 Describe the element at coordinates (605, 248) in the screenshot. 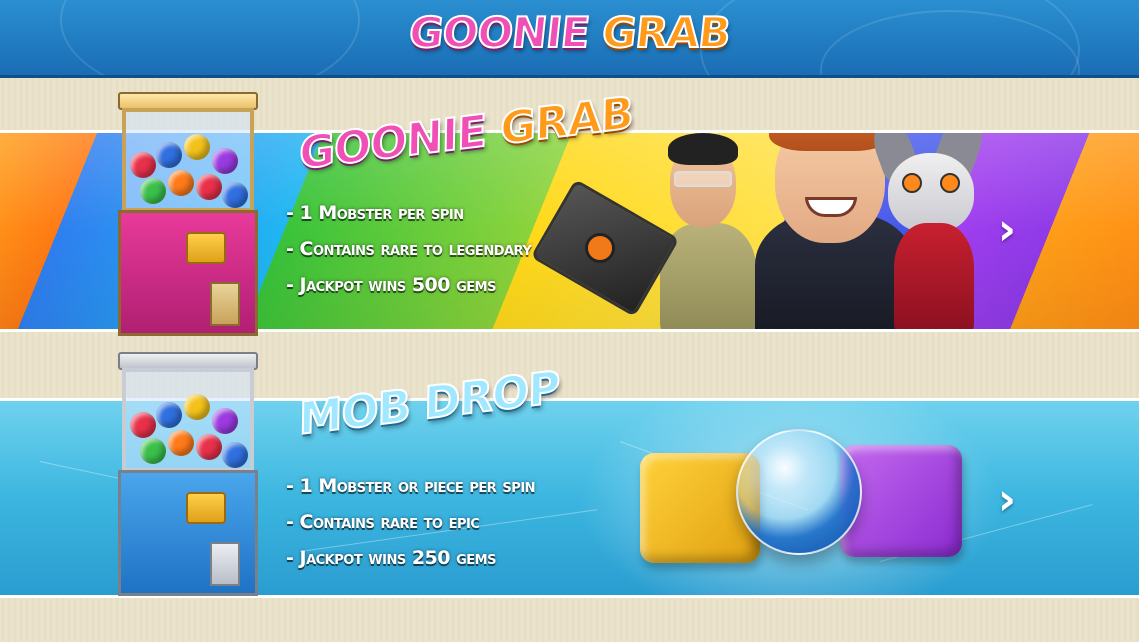

I see `briefcase-icon` at that location.